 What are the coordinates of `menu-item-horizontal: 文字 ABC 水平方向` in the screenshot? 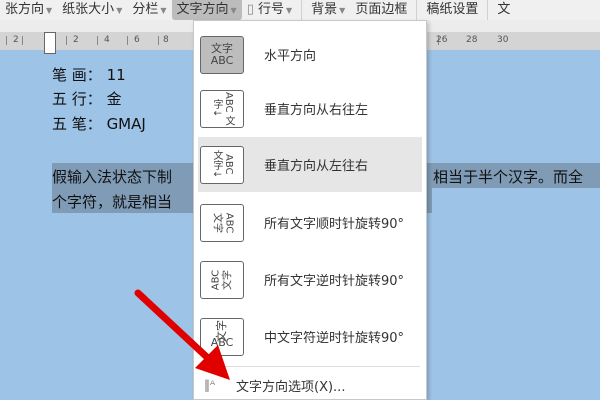 It's located at (310, 54).